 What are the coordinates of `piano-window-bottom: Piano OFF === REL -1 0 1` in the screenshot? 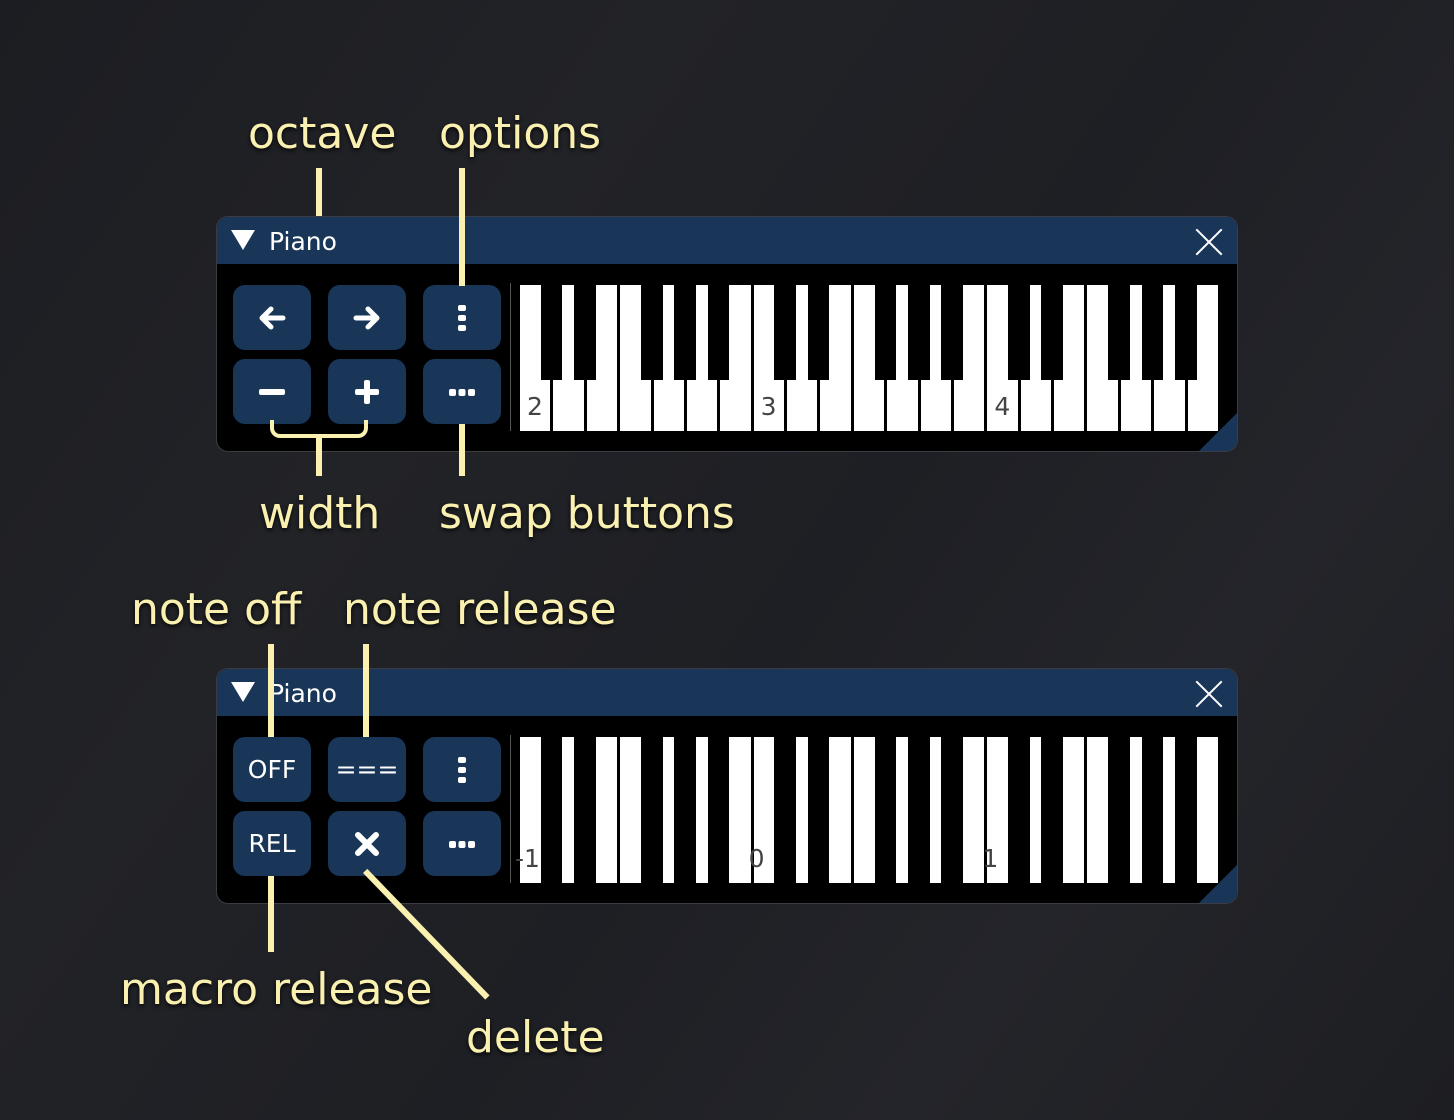 It's located at (727, 786).